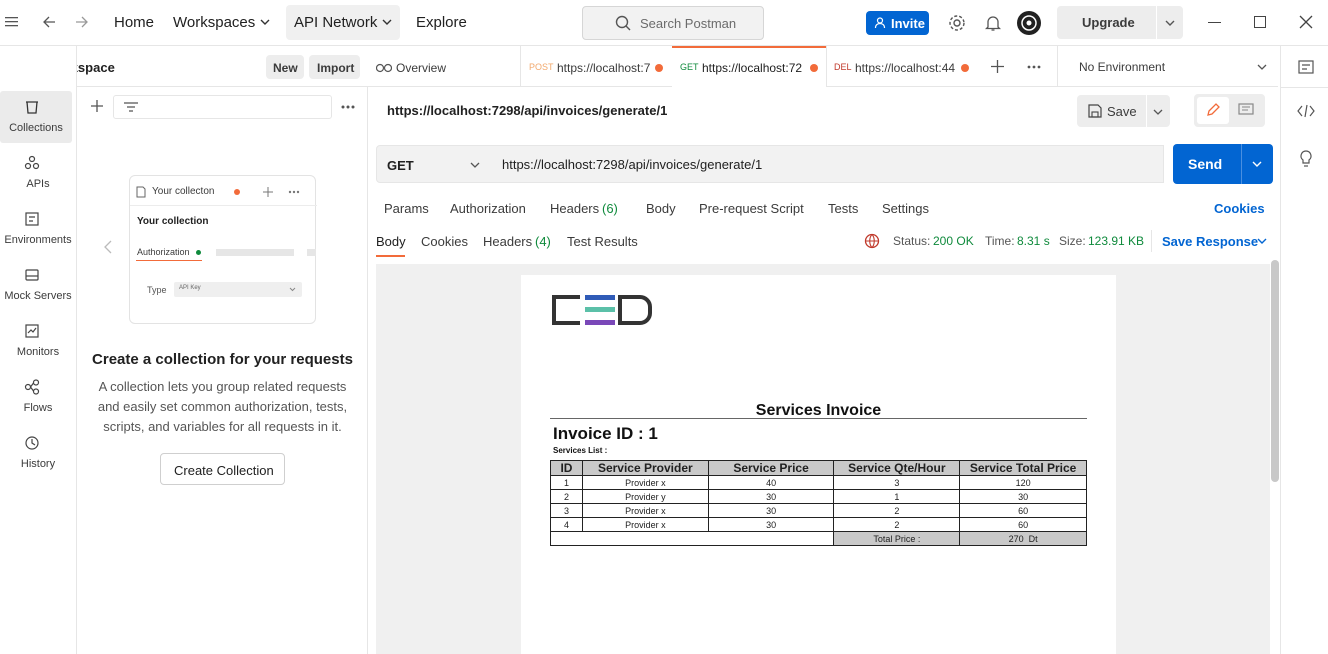 Image resolution: width=1328 pixels, height=654 pixels. What do you see at coordinates (897, 23) in the screenshot?
I see `invite-button: Invite` at bounding box center [897, 23].